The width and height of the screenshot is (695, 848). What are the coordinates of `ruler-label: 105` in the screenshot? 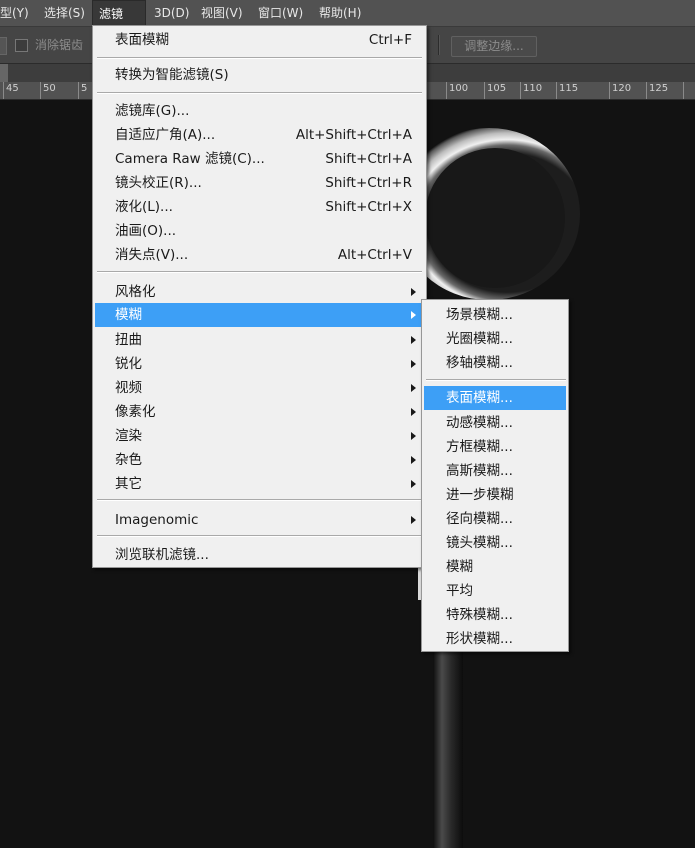 It's located at (497, 88).